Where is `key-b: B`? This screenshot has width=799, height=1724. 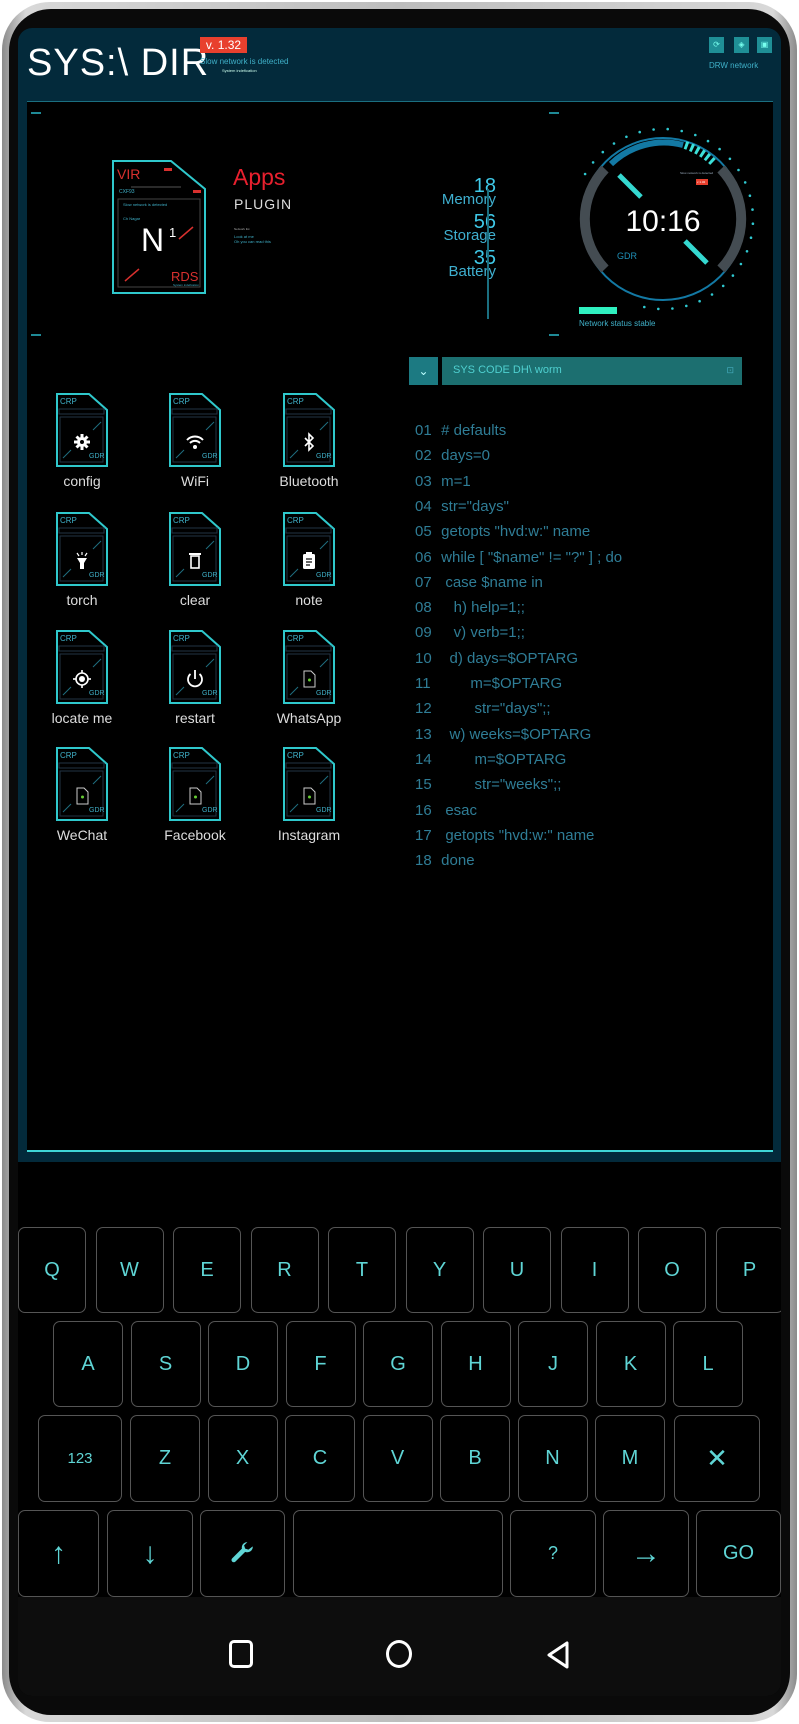
key-b: B is located at coordinates (475, 1458).